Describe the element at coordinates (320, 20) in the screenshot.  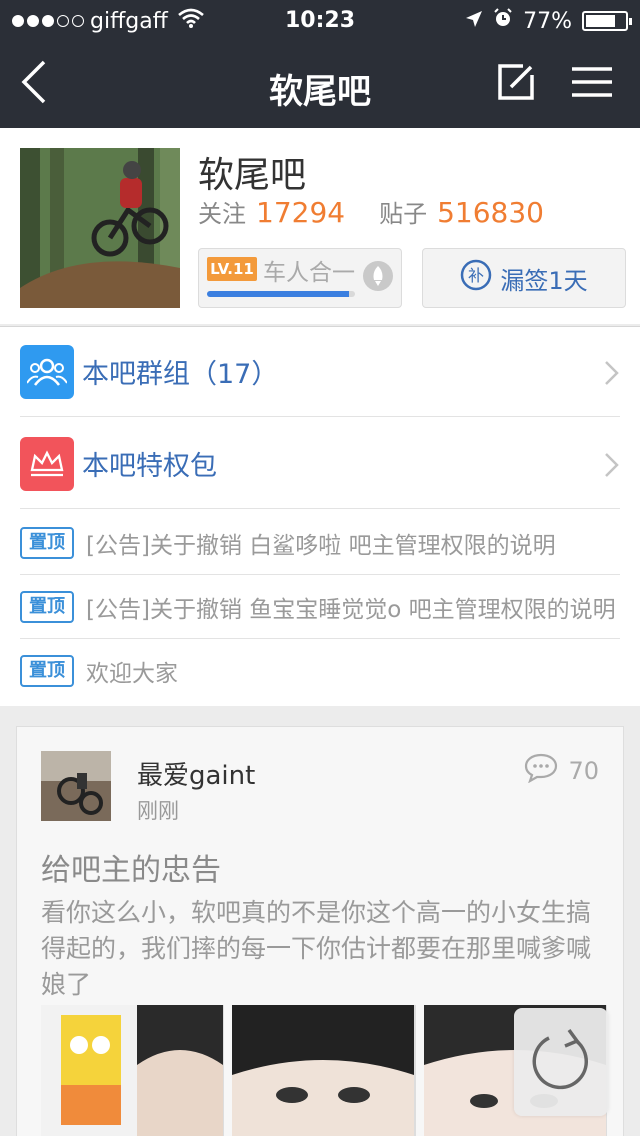
I see `status-bar: giffgaff 10:23 77%` at that location.